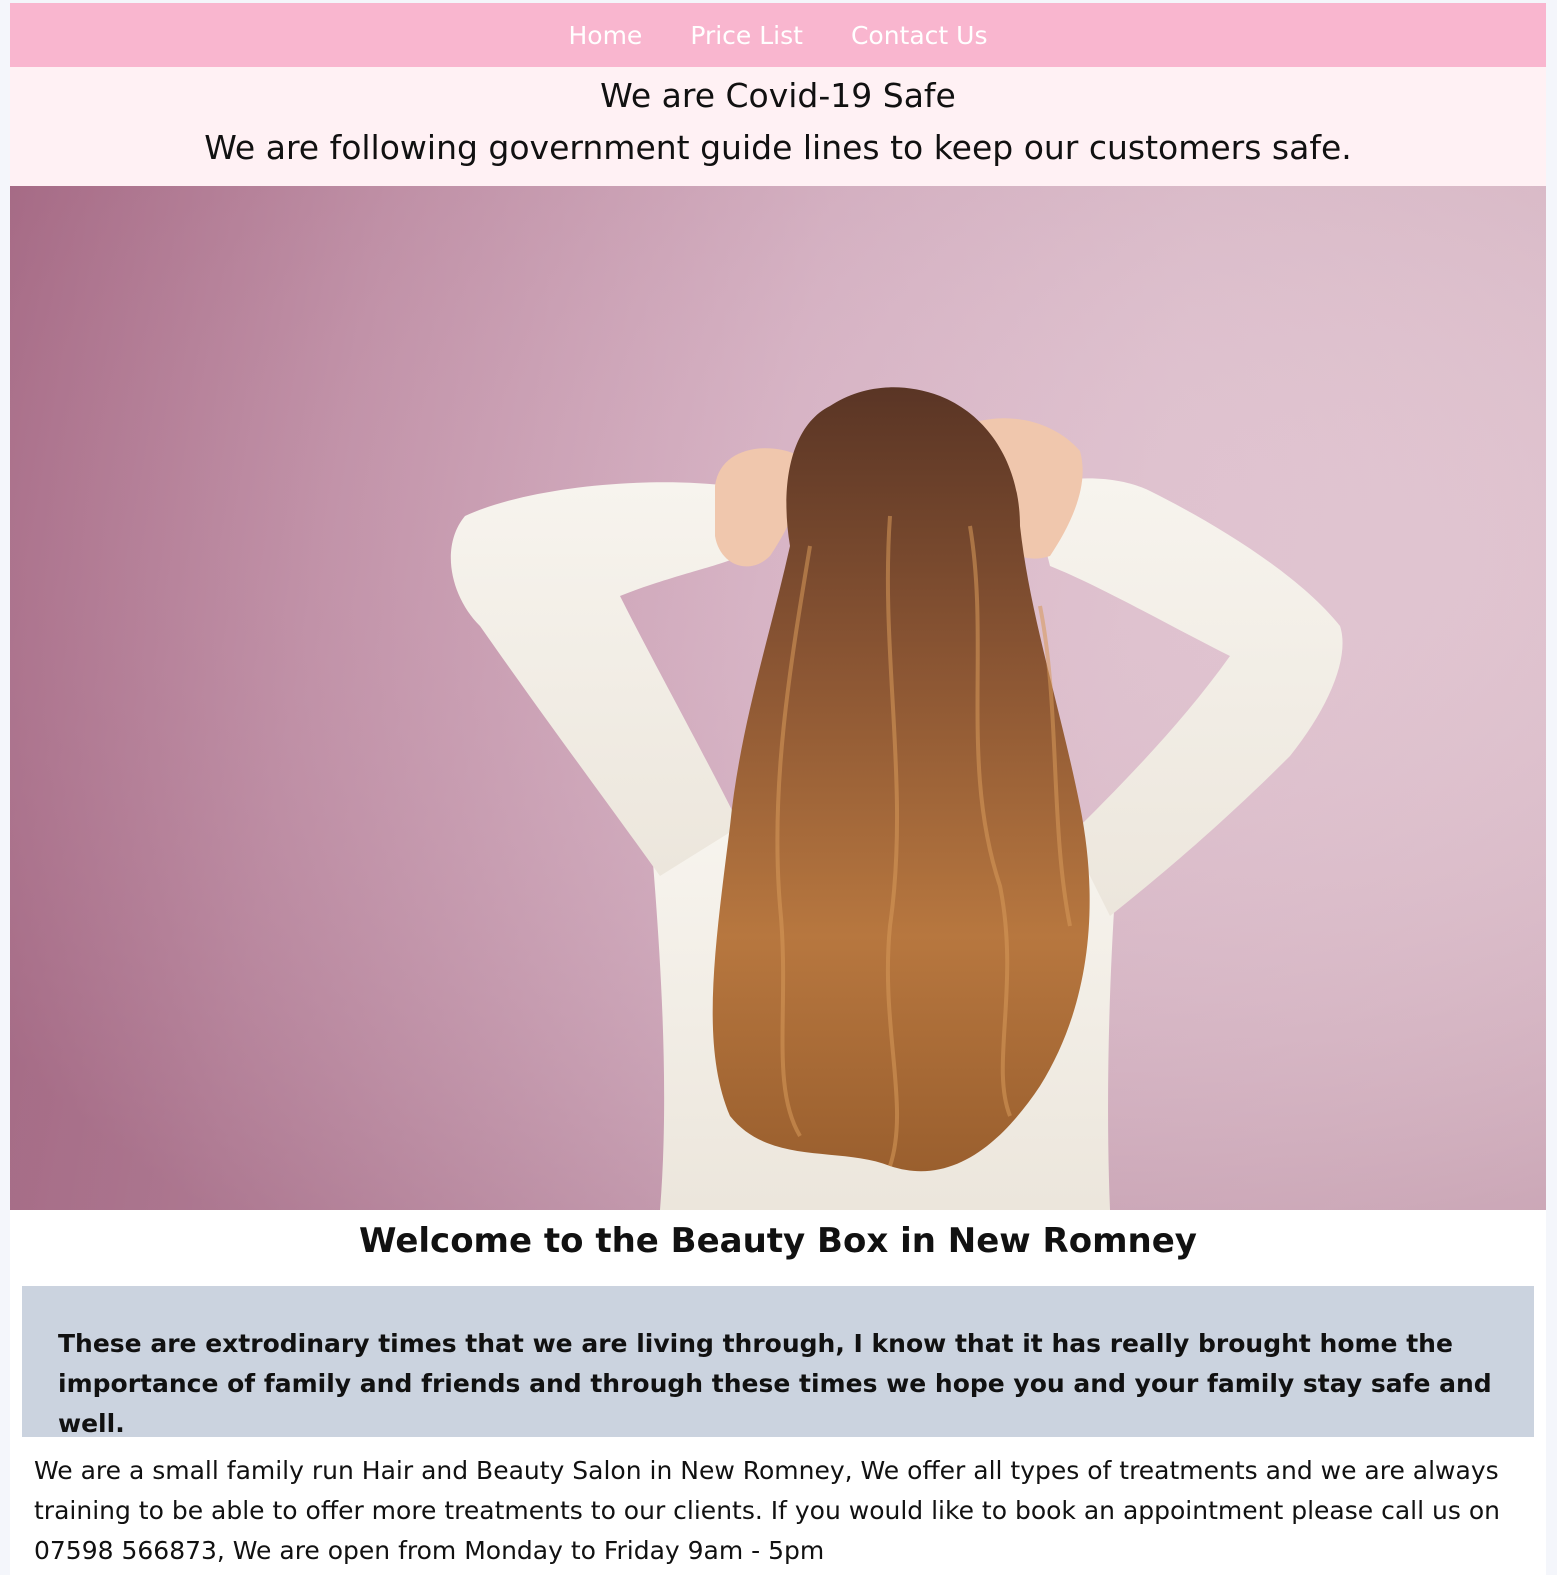 This screenshot has width=1557, height=1575. What do you see at coordinates (746, 35) in the screenshot?
I see `nav-price-list-link: Price List` at bounding box center [746, 35].